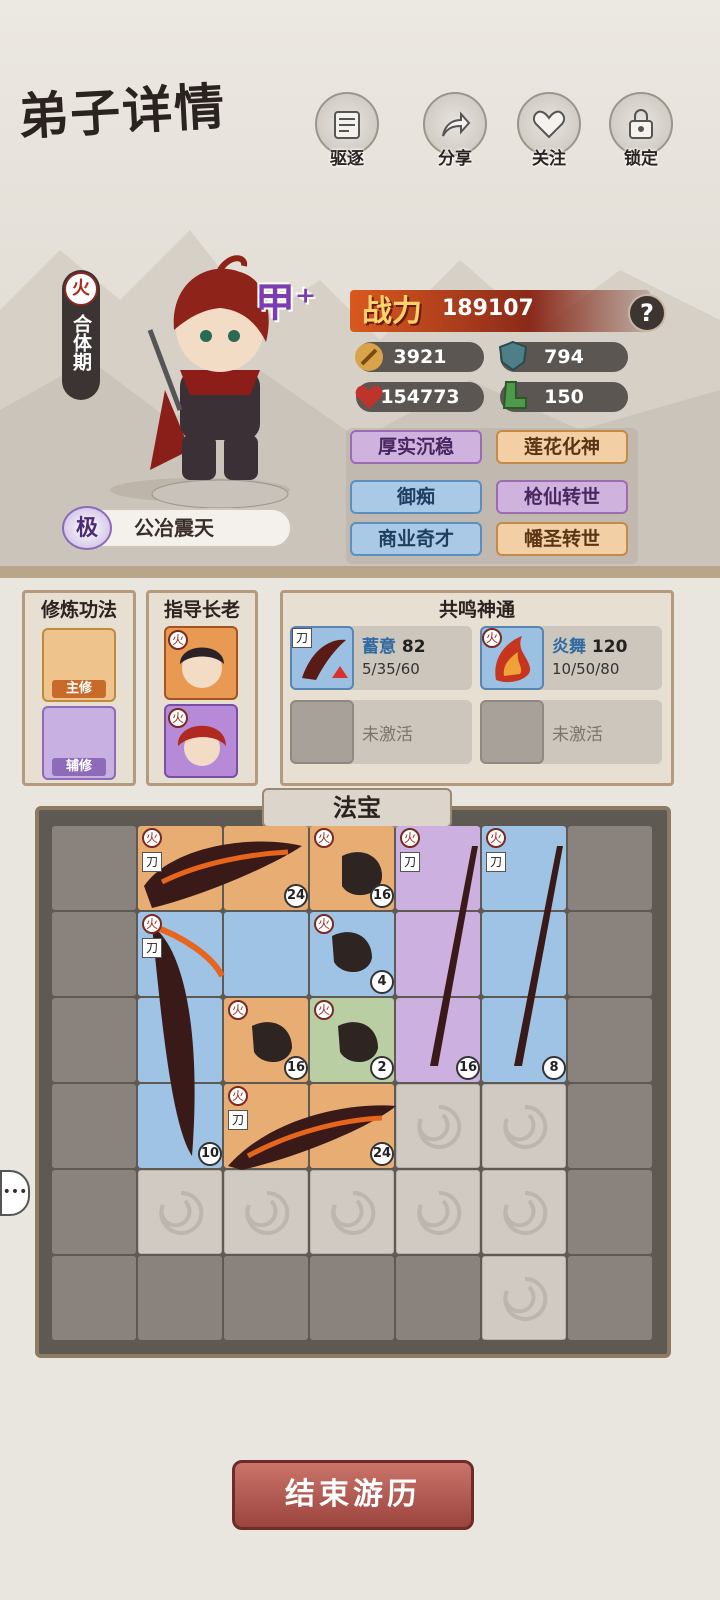 The width and height of the screenshot is (720, 1600). What do you see at coordinates (317, 957) in the screenshot?
I see `lava-stone-treasure` at bounding box center [317, 957].